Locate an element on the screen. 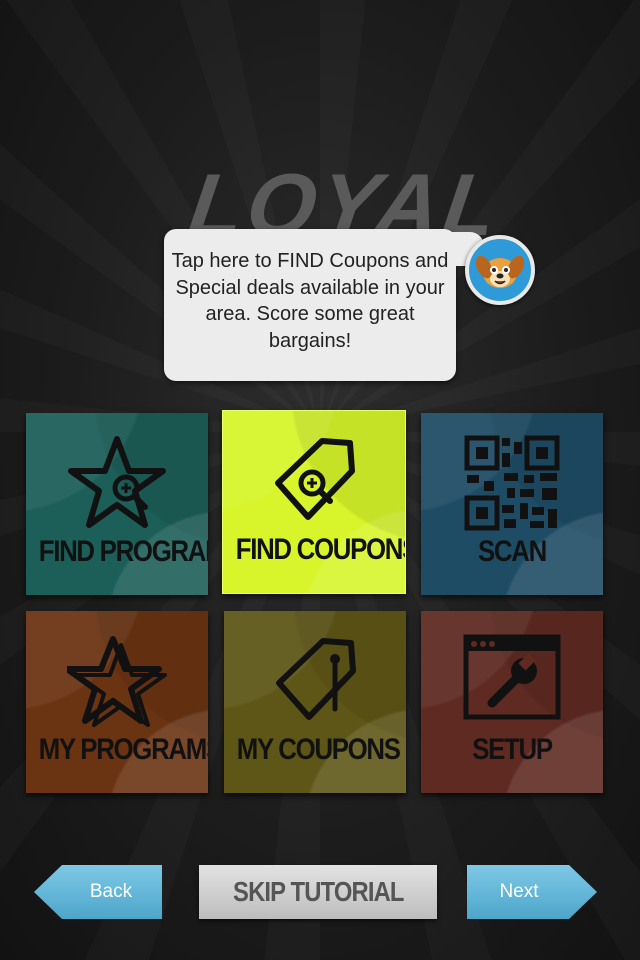 The width and height of the screenshot is (640, 960). skip-tutorial-button: SKIP TUTORIAL is located at coordinates (318, 892).